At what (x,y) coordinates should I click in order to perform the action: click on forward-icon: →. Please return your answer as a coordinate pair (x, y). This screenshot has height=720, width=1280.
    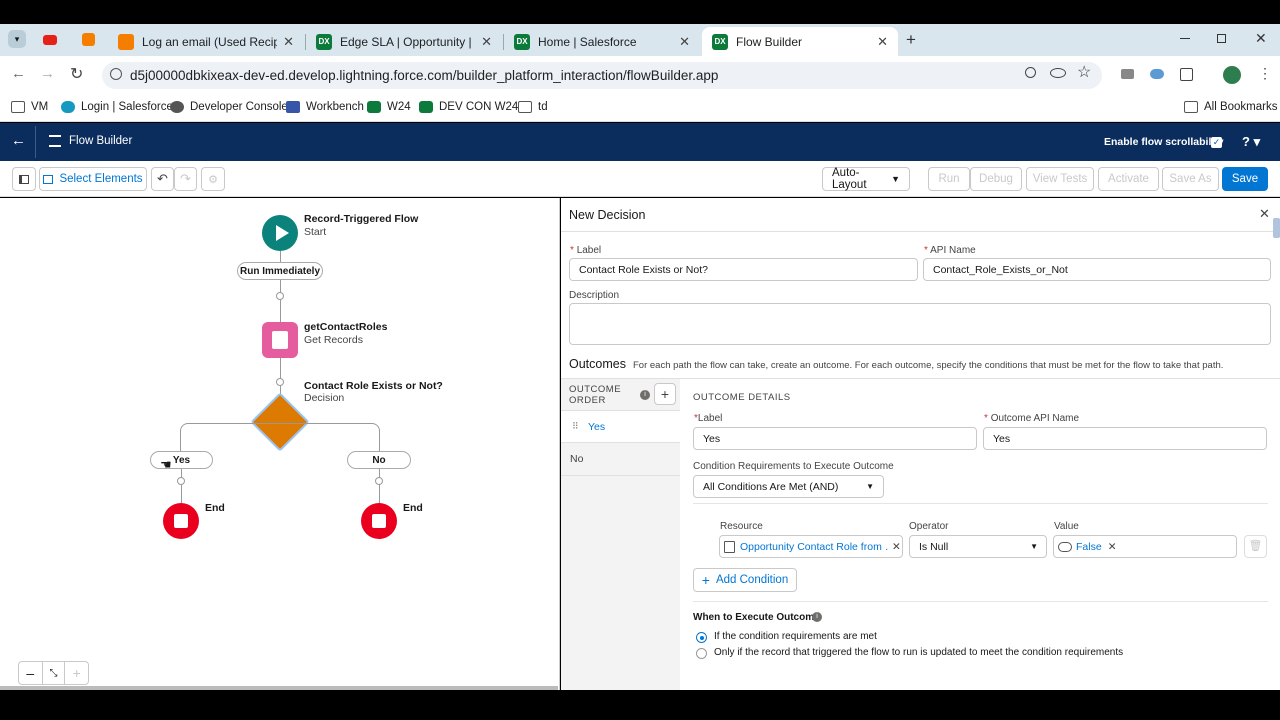
    Looking at the image, I should click on (47, 73).